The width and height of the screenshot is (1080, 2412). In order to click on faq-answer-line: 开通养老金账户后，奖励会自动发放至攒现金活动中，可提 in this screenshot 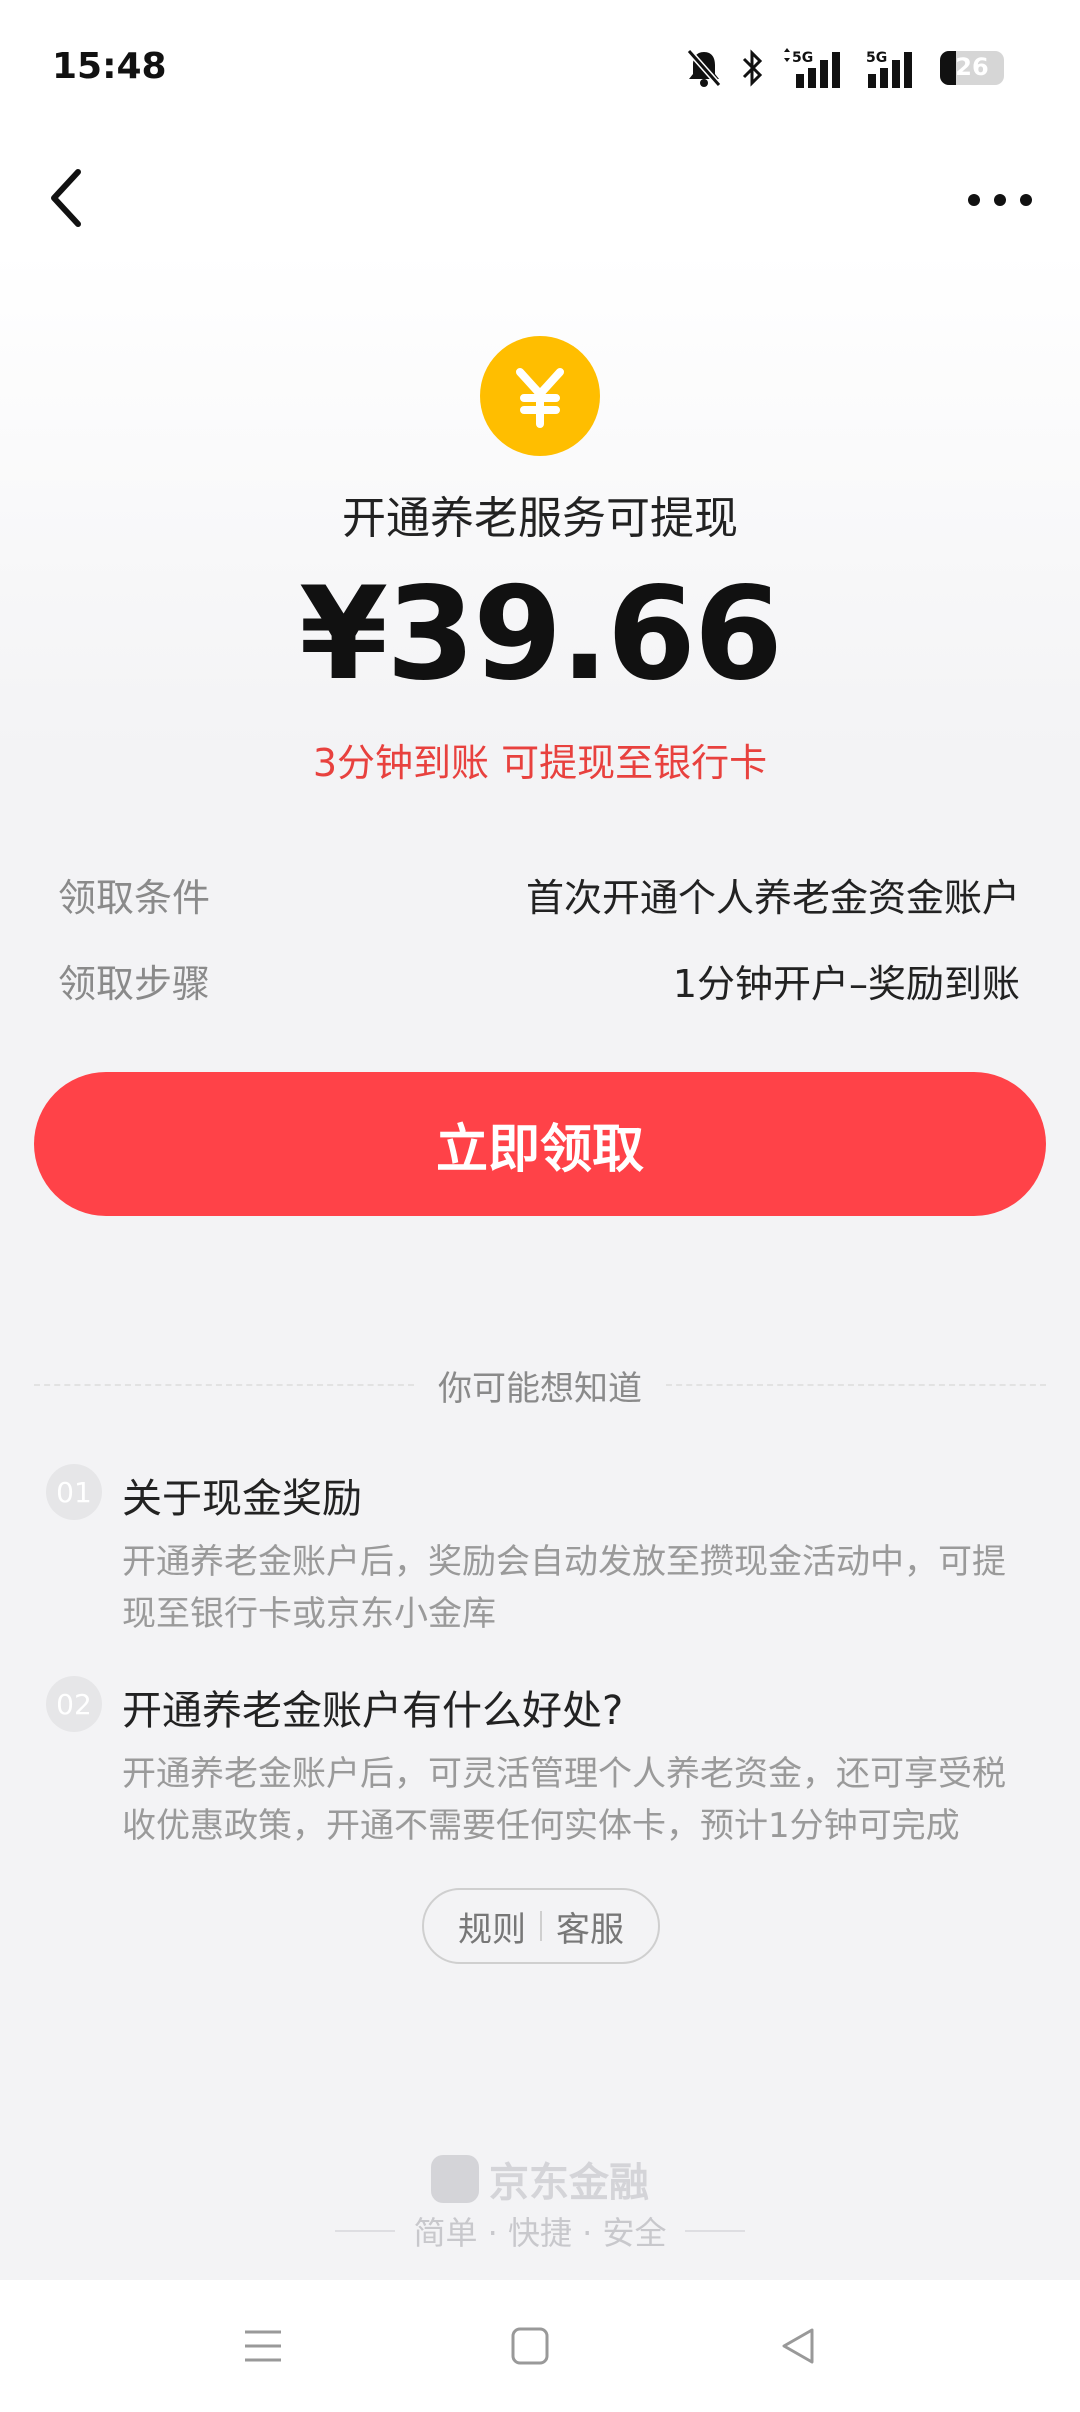, I will do `click(564, 1562)`.